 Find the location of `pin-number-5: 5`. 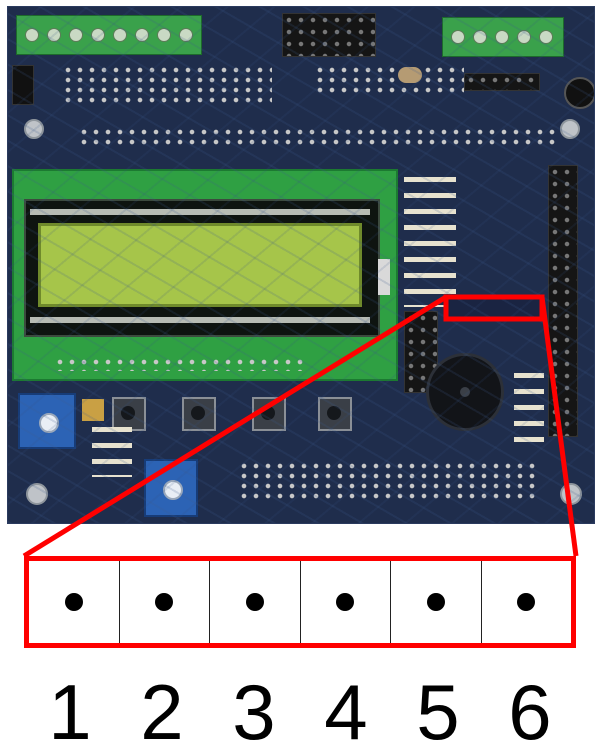

pin-number-5: 5 is located at coordinates (438, 712).